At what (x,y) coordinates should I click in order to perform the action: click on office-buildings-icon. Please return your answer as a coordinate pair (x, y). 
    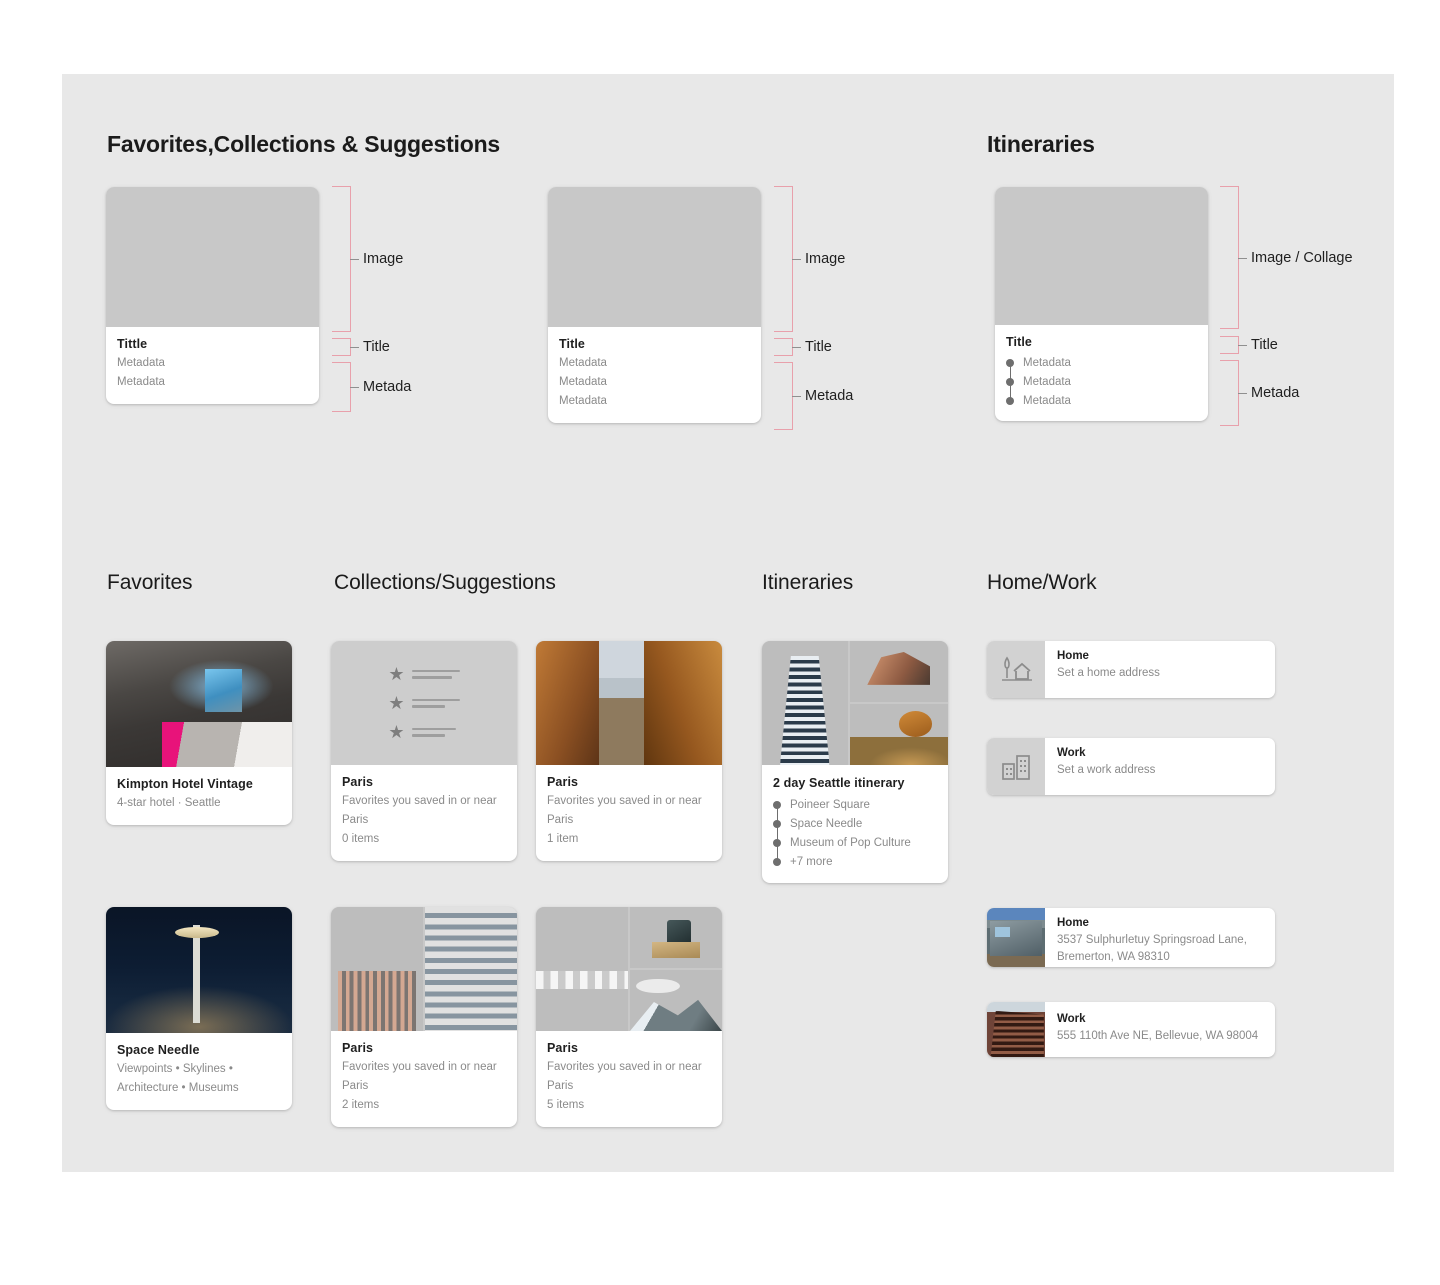
    Looking at the image, I should click on (1016, 766).